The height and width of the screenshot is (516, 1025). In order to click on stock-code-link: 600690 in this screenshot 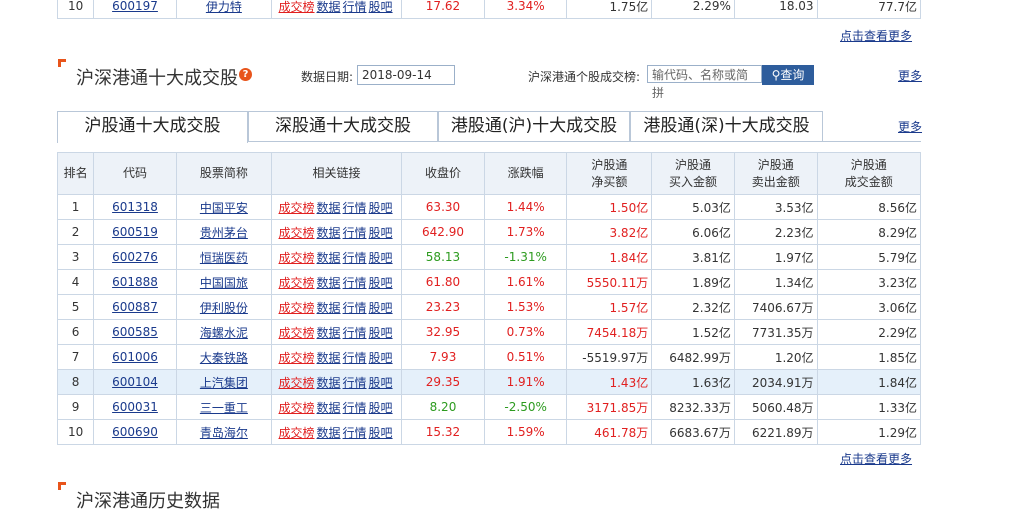, I will do `click(135, 432)`.